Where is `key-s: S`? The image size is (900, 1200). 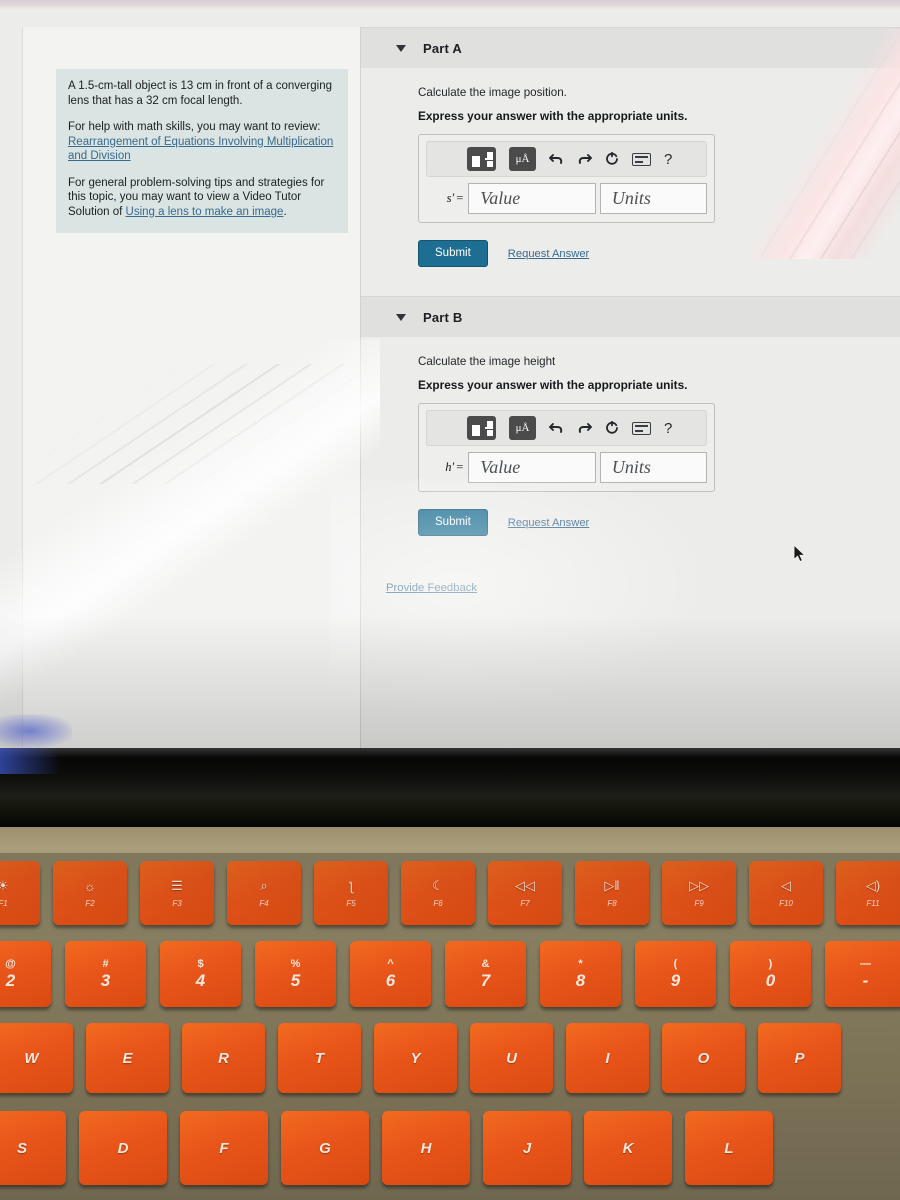 key-s: S is located at coordinates (33, 1148).